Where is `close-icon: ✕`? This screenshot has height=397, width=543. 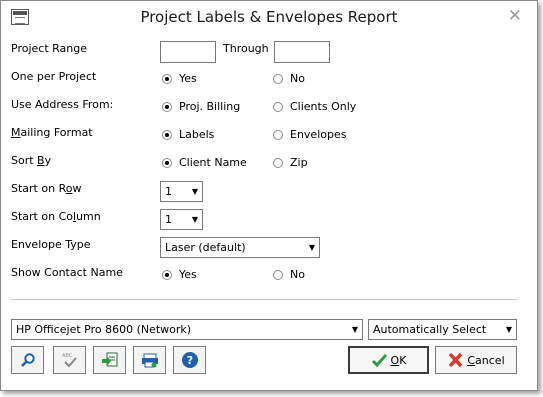 close-icon: ✕ is located at coordinates (515, 16).